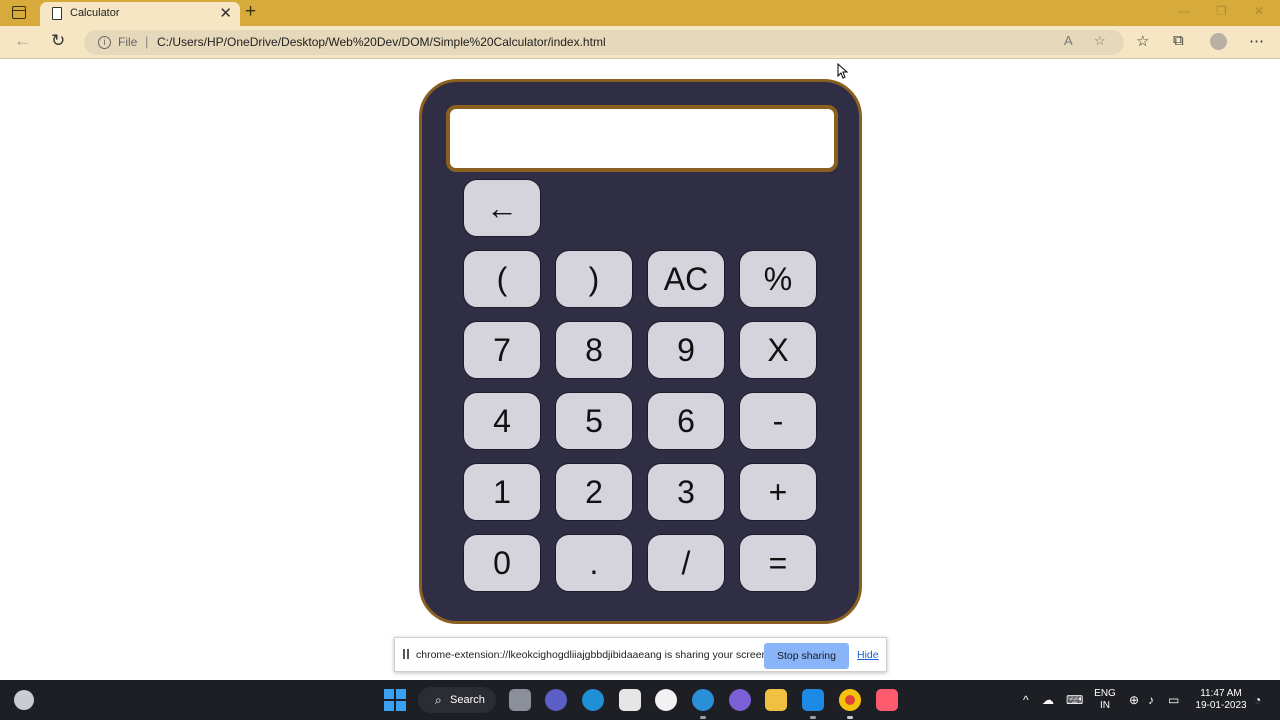 This screenshot has height=720, width=1280. Describe the element at coordinates (594, 421) in the screenshot. I see `key-5: 5` at that location.